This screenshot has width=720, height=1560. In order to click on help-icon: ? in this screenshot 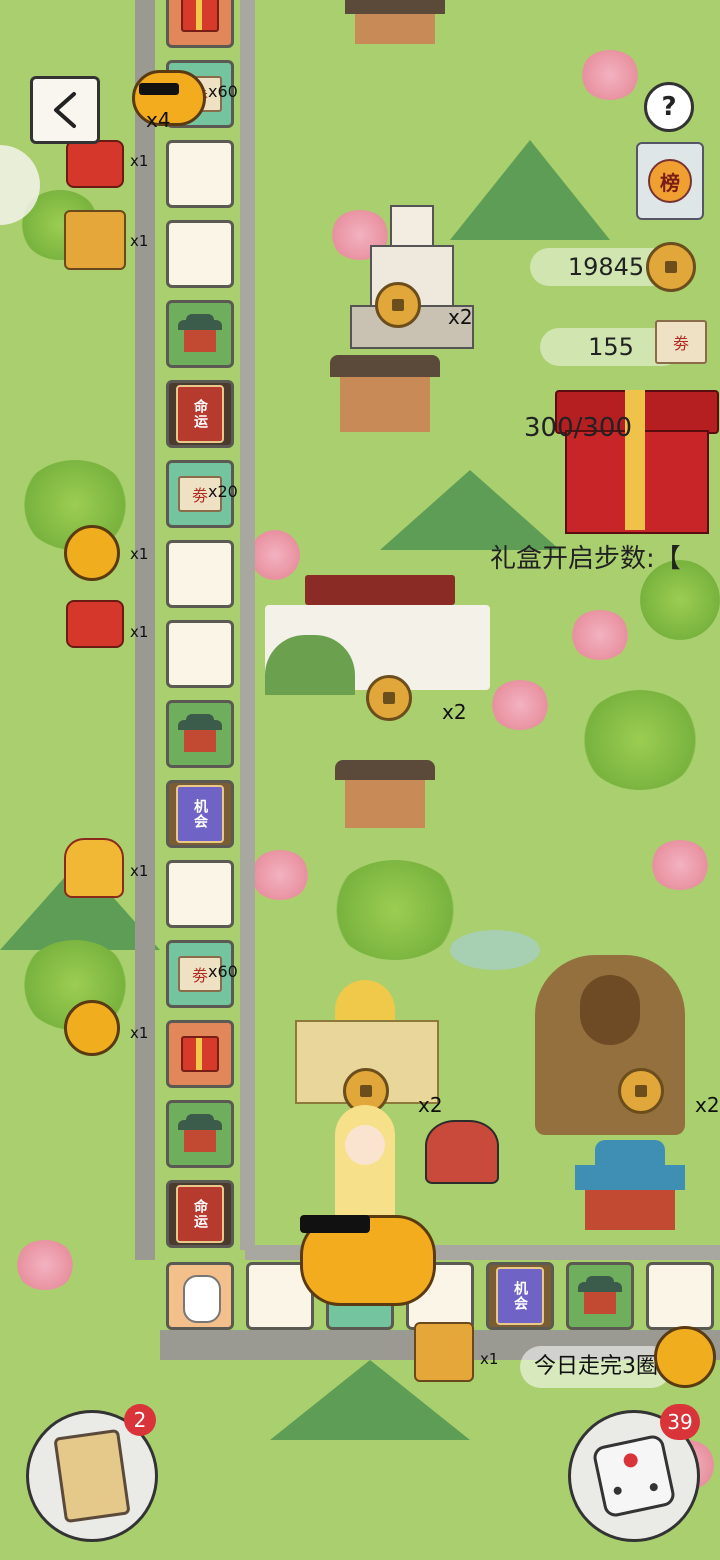, I will do `click(669, 107)`.